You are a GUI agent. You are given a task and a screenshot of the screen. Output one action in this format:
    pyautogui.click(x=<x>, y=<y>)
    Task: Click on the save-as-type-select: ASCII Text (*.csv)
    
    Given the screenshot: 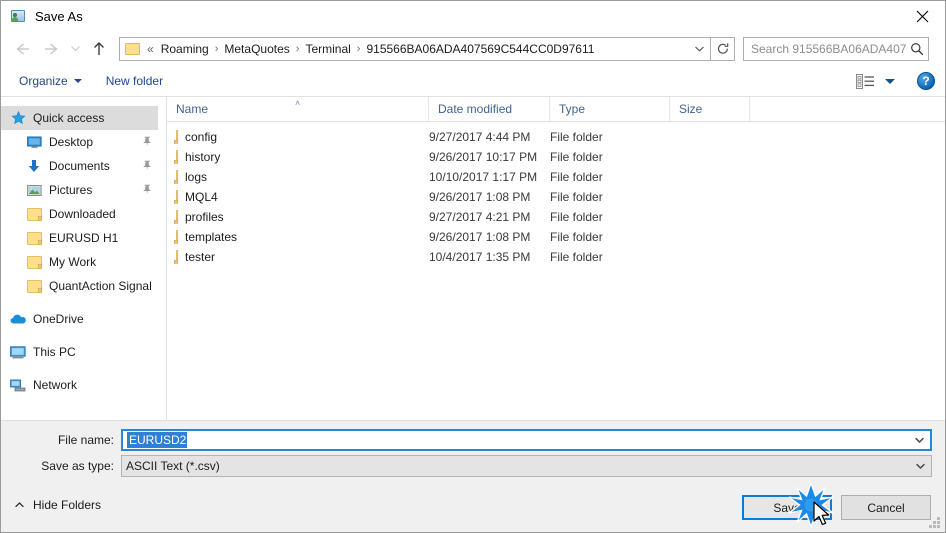 What is the action you would take?
    pyautogui.click(x=526, y=466)
    